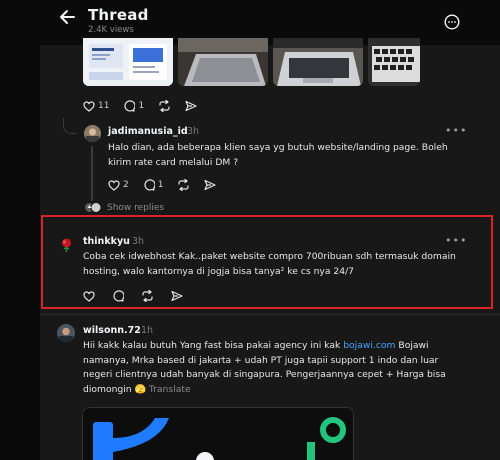 Image resolution: width=500 pixels, height=460 pixels. I want to click on reply-text-line: diomongin 🫣 Translate, so click(275, 390).